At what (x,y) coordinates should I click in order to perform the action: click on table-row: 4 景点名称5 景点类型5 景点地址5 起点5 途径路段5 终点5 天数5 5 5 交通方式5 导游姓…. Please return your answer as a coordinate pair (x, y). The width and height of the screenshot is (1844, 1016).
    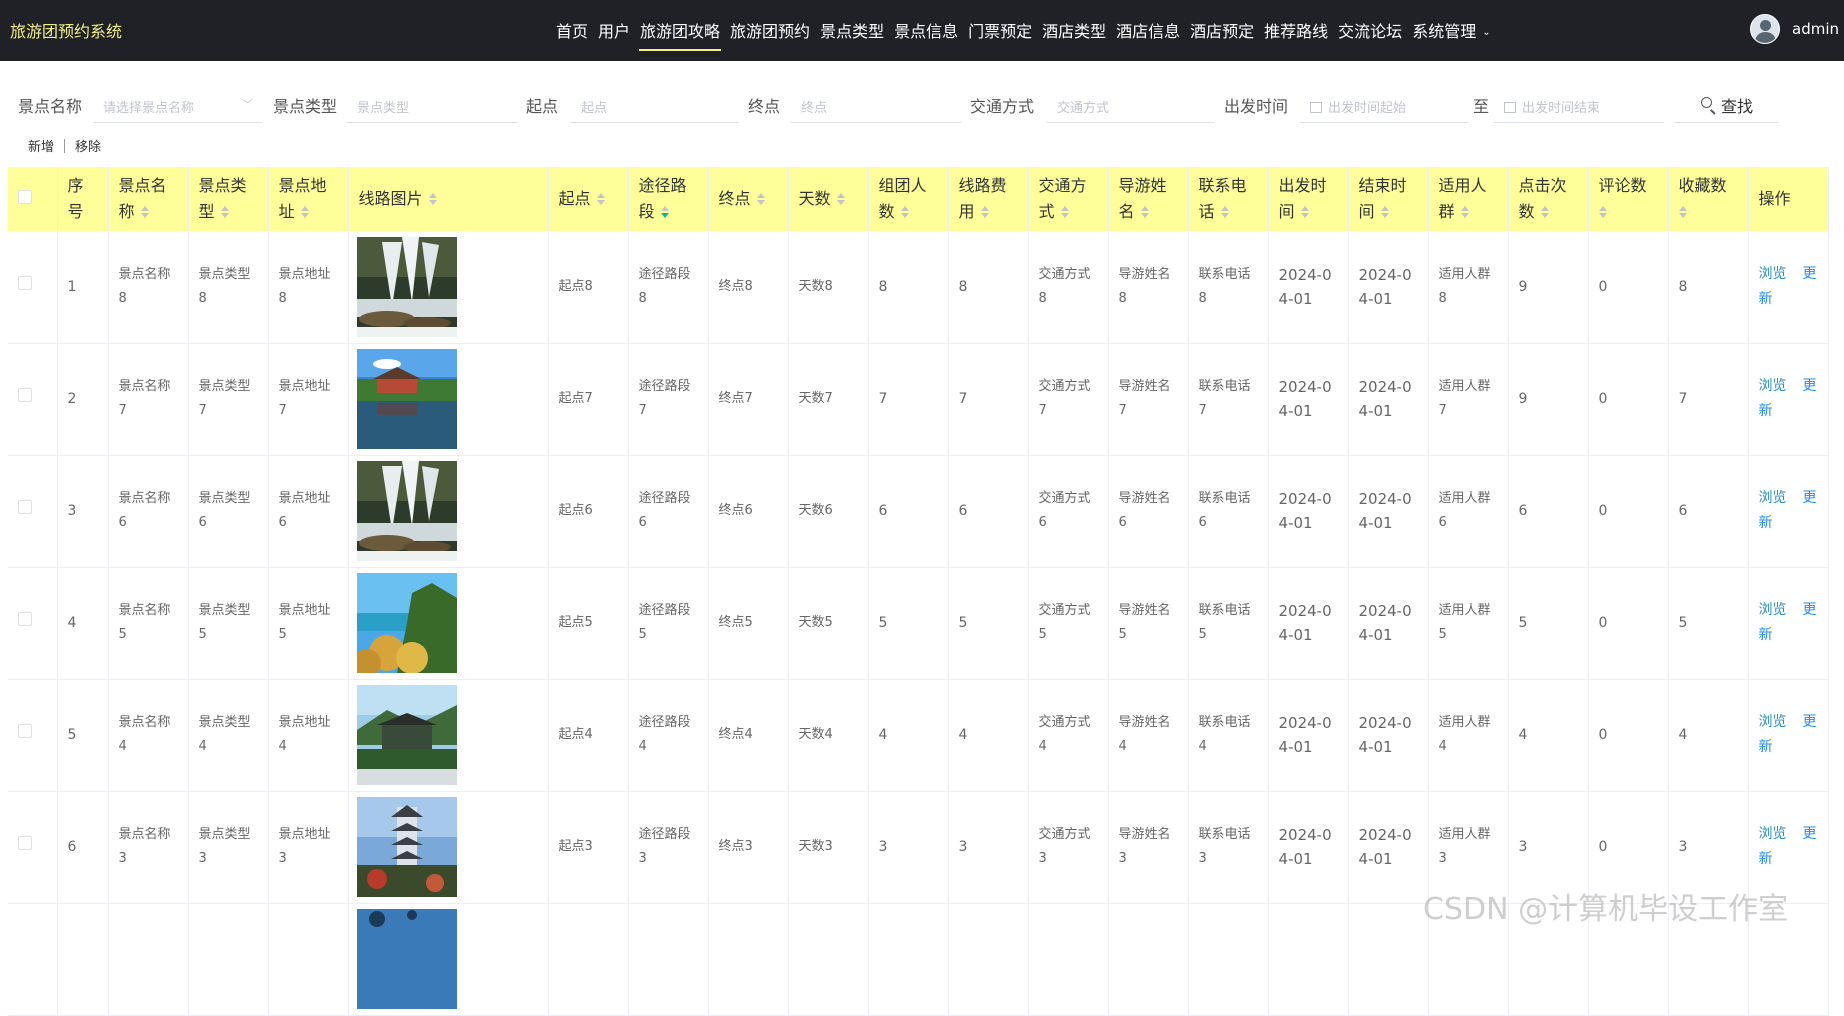
    Looking at the image, I should click on (918, 623).